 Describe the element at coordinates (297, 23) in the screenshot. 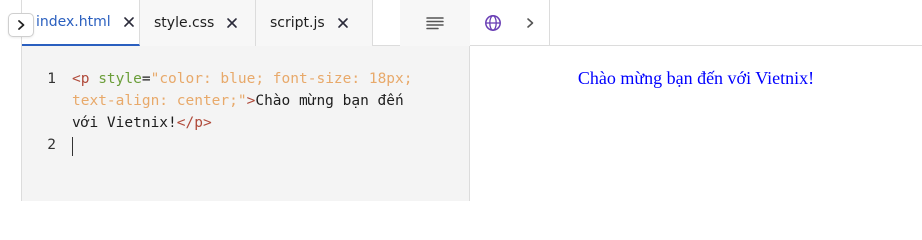

I see `tab-label: script.js` at that location.